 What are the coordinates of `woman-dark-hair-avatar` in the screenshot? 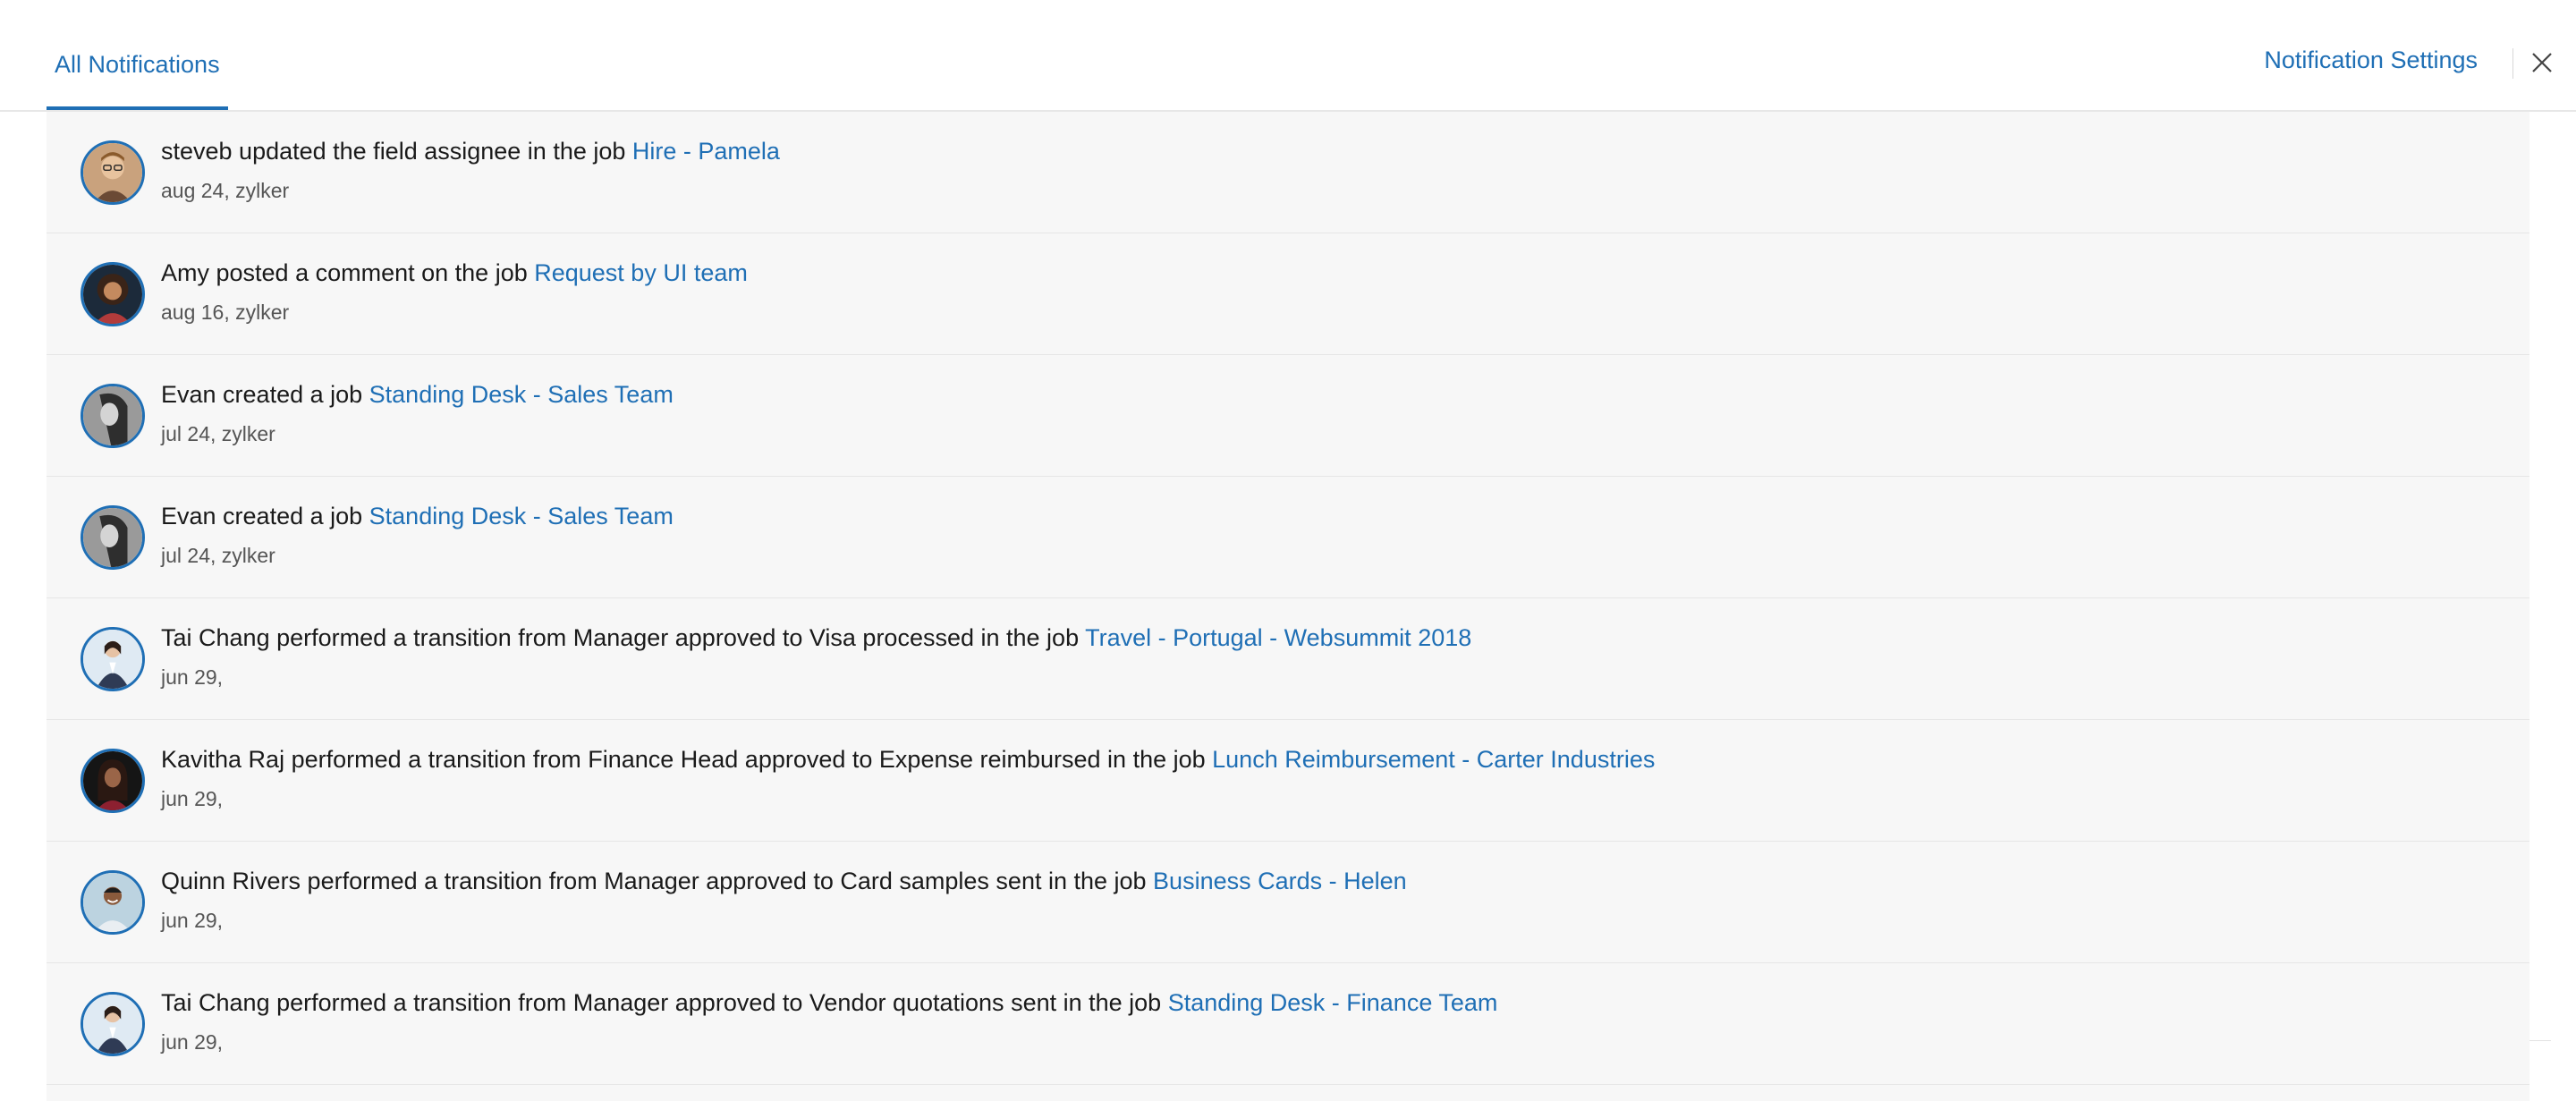 It's located at (112, 781).